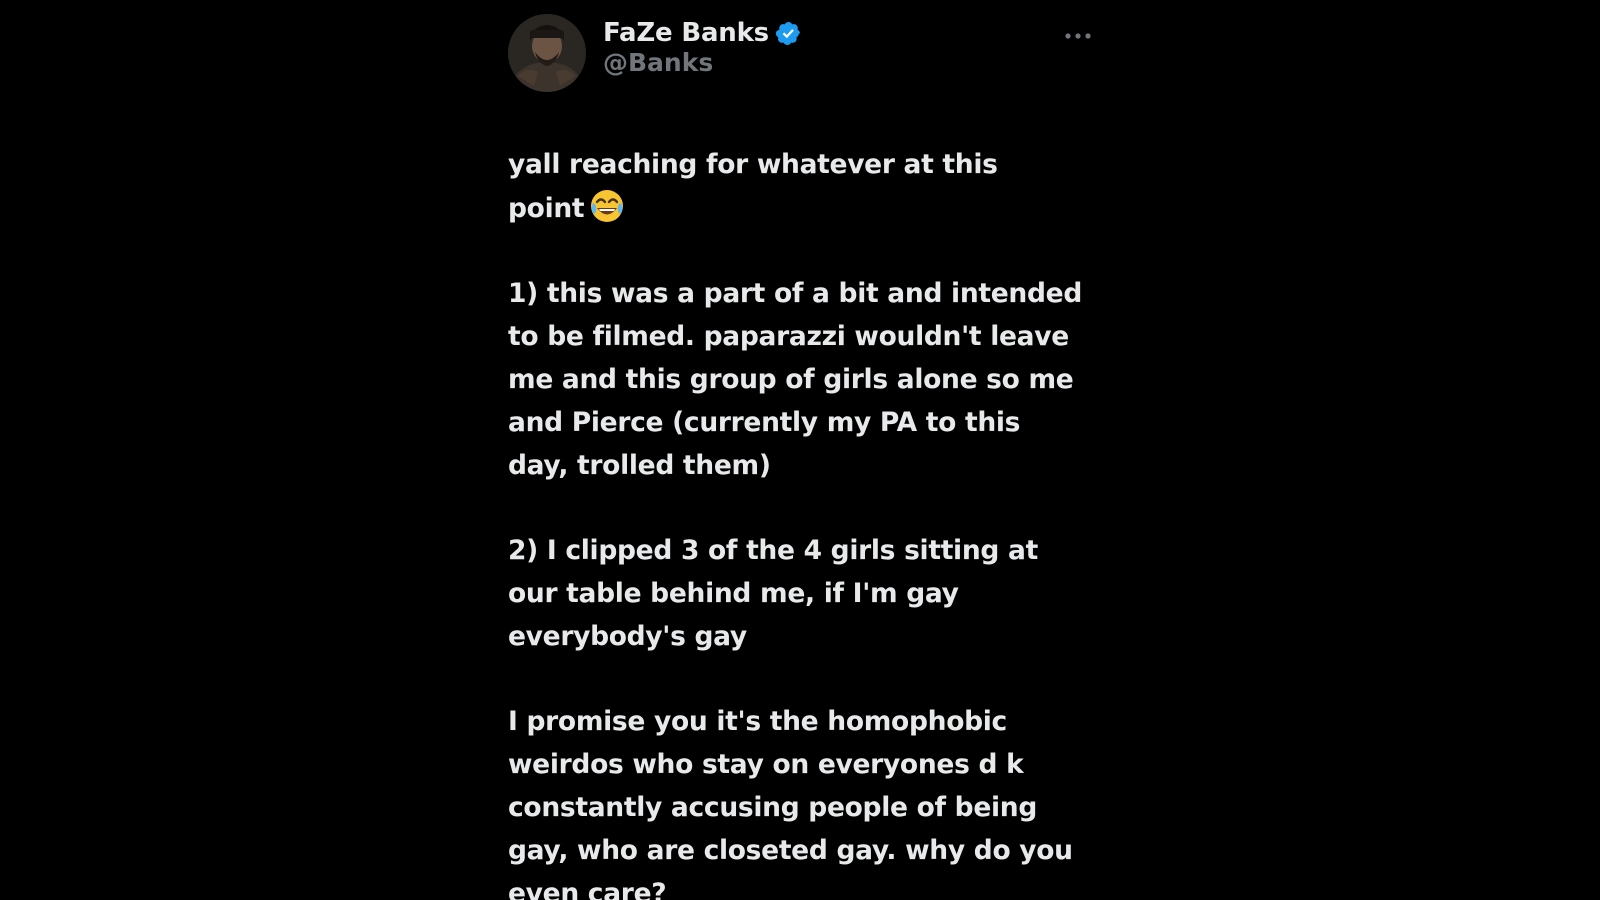 The image size is (1600, 900). I want to click on tweet-line: our table behind me, if I'm gay, so click(733, 593).